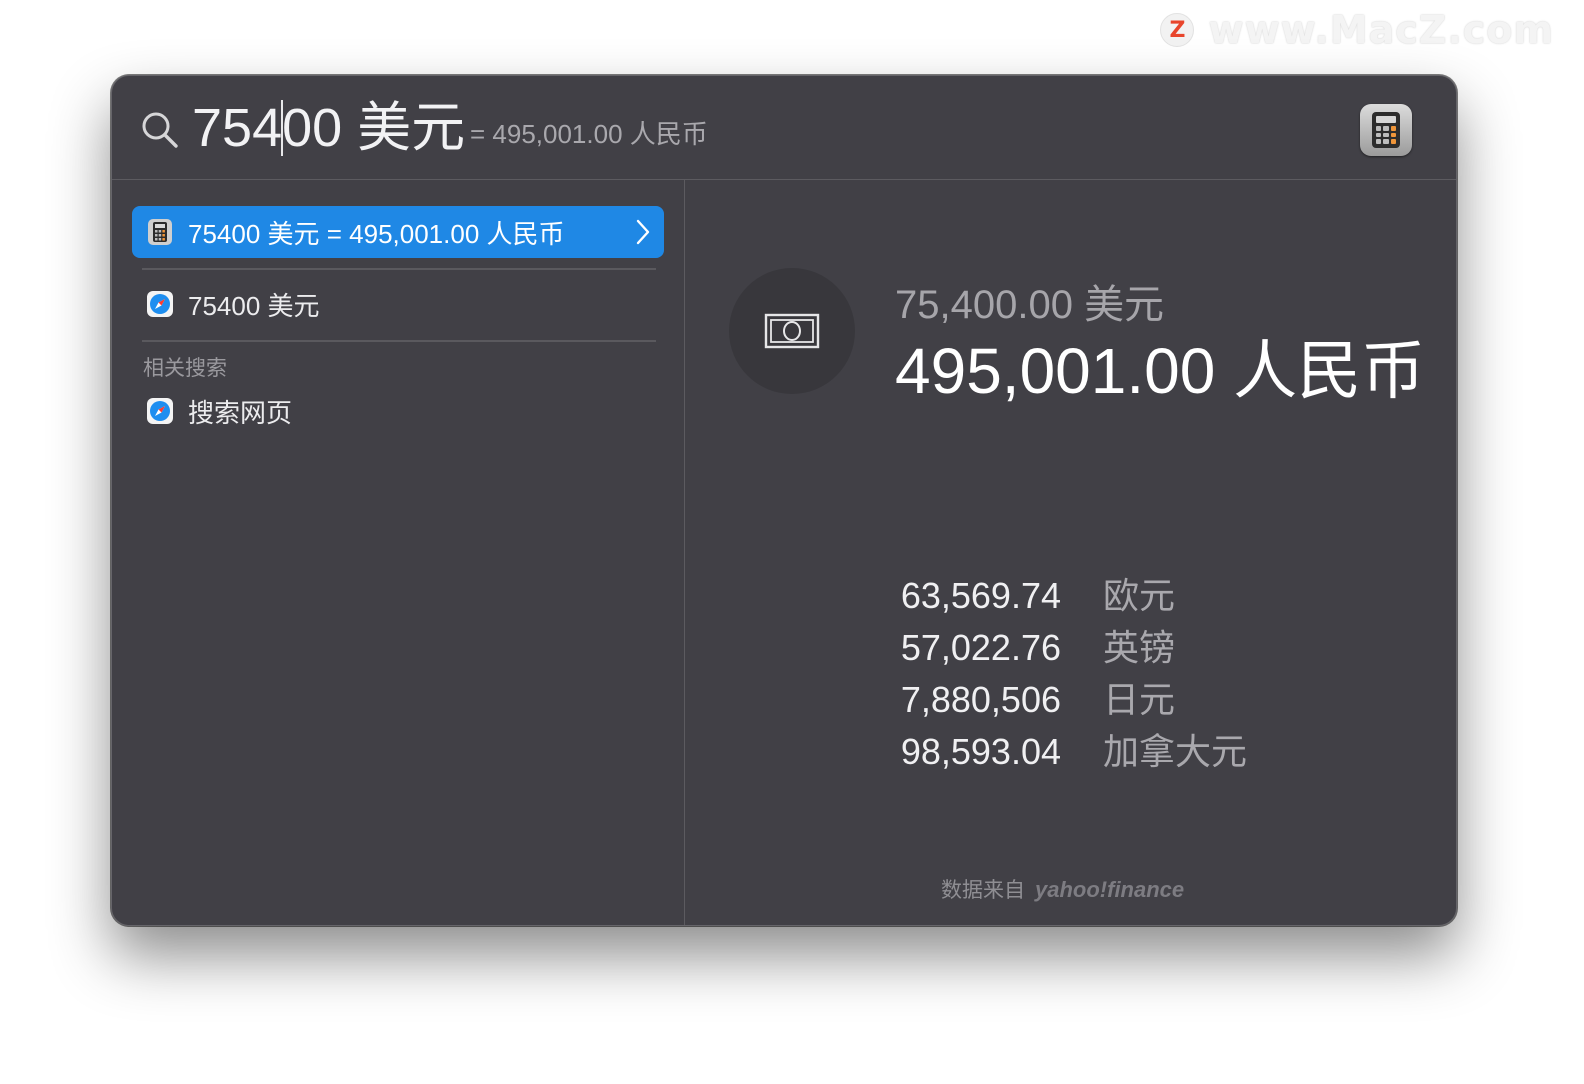 The width and height of the screenshot is (1584, 1084). I want to click on calculator-icon, so click(160, 232).